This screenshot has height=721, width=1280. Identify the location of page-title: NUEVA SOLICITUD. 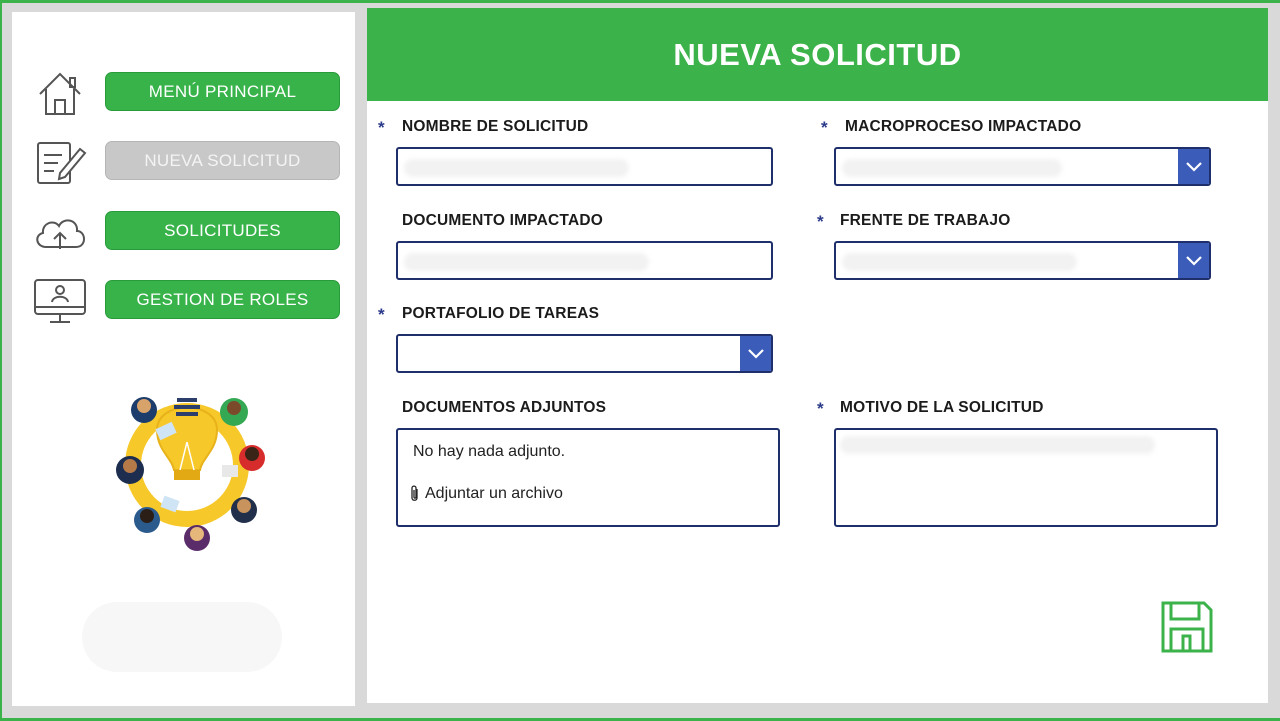
(817, 54).